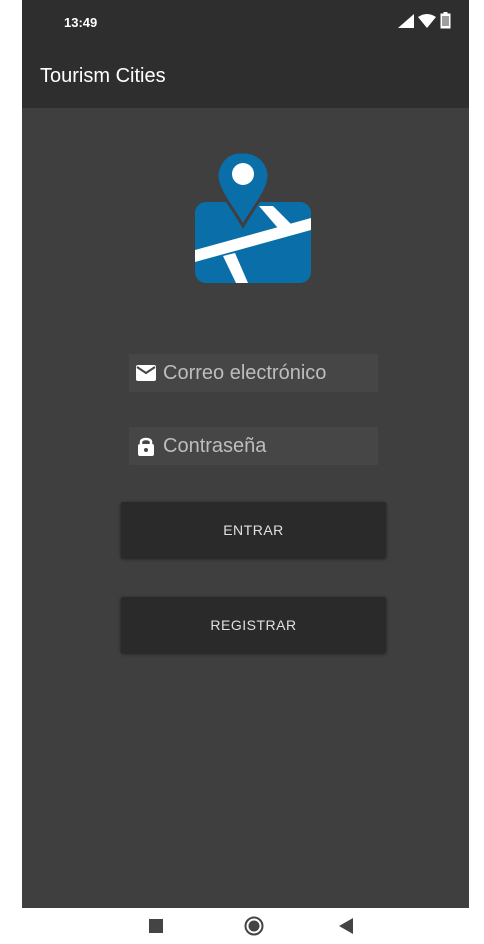 This screenshot has height=944, width=484. I want to click on register-button: REGISTRAR, so click(253, 625).